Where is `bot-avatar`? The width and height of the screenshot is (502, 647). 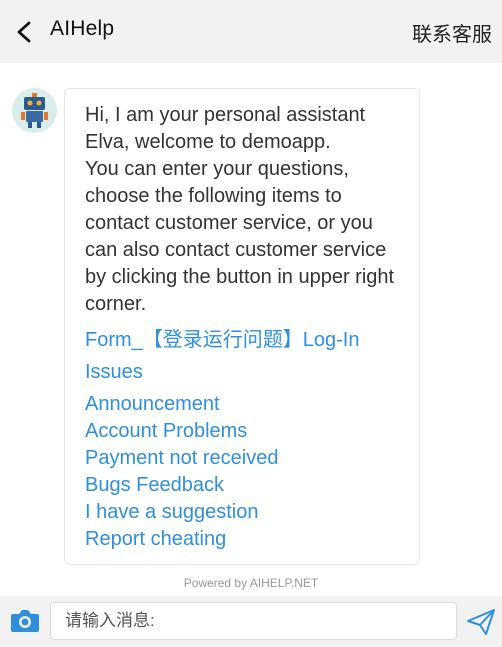 bot-avatar is located at coordinates (34, 110).